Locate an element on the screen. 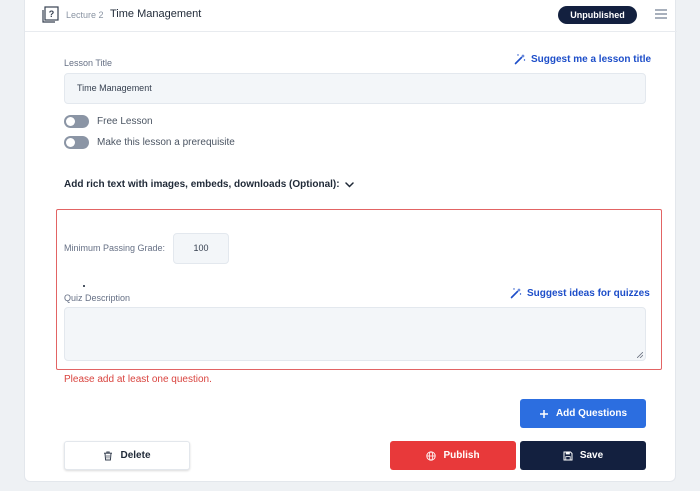  quiz-icon: ? is located at coordinates (50, 14).